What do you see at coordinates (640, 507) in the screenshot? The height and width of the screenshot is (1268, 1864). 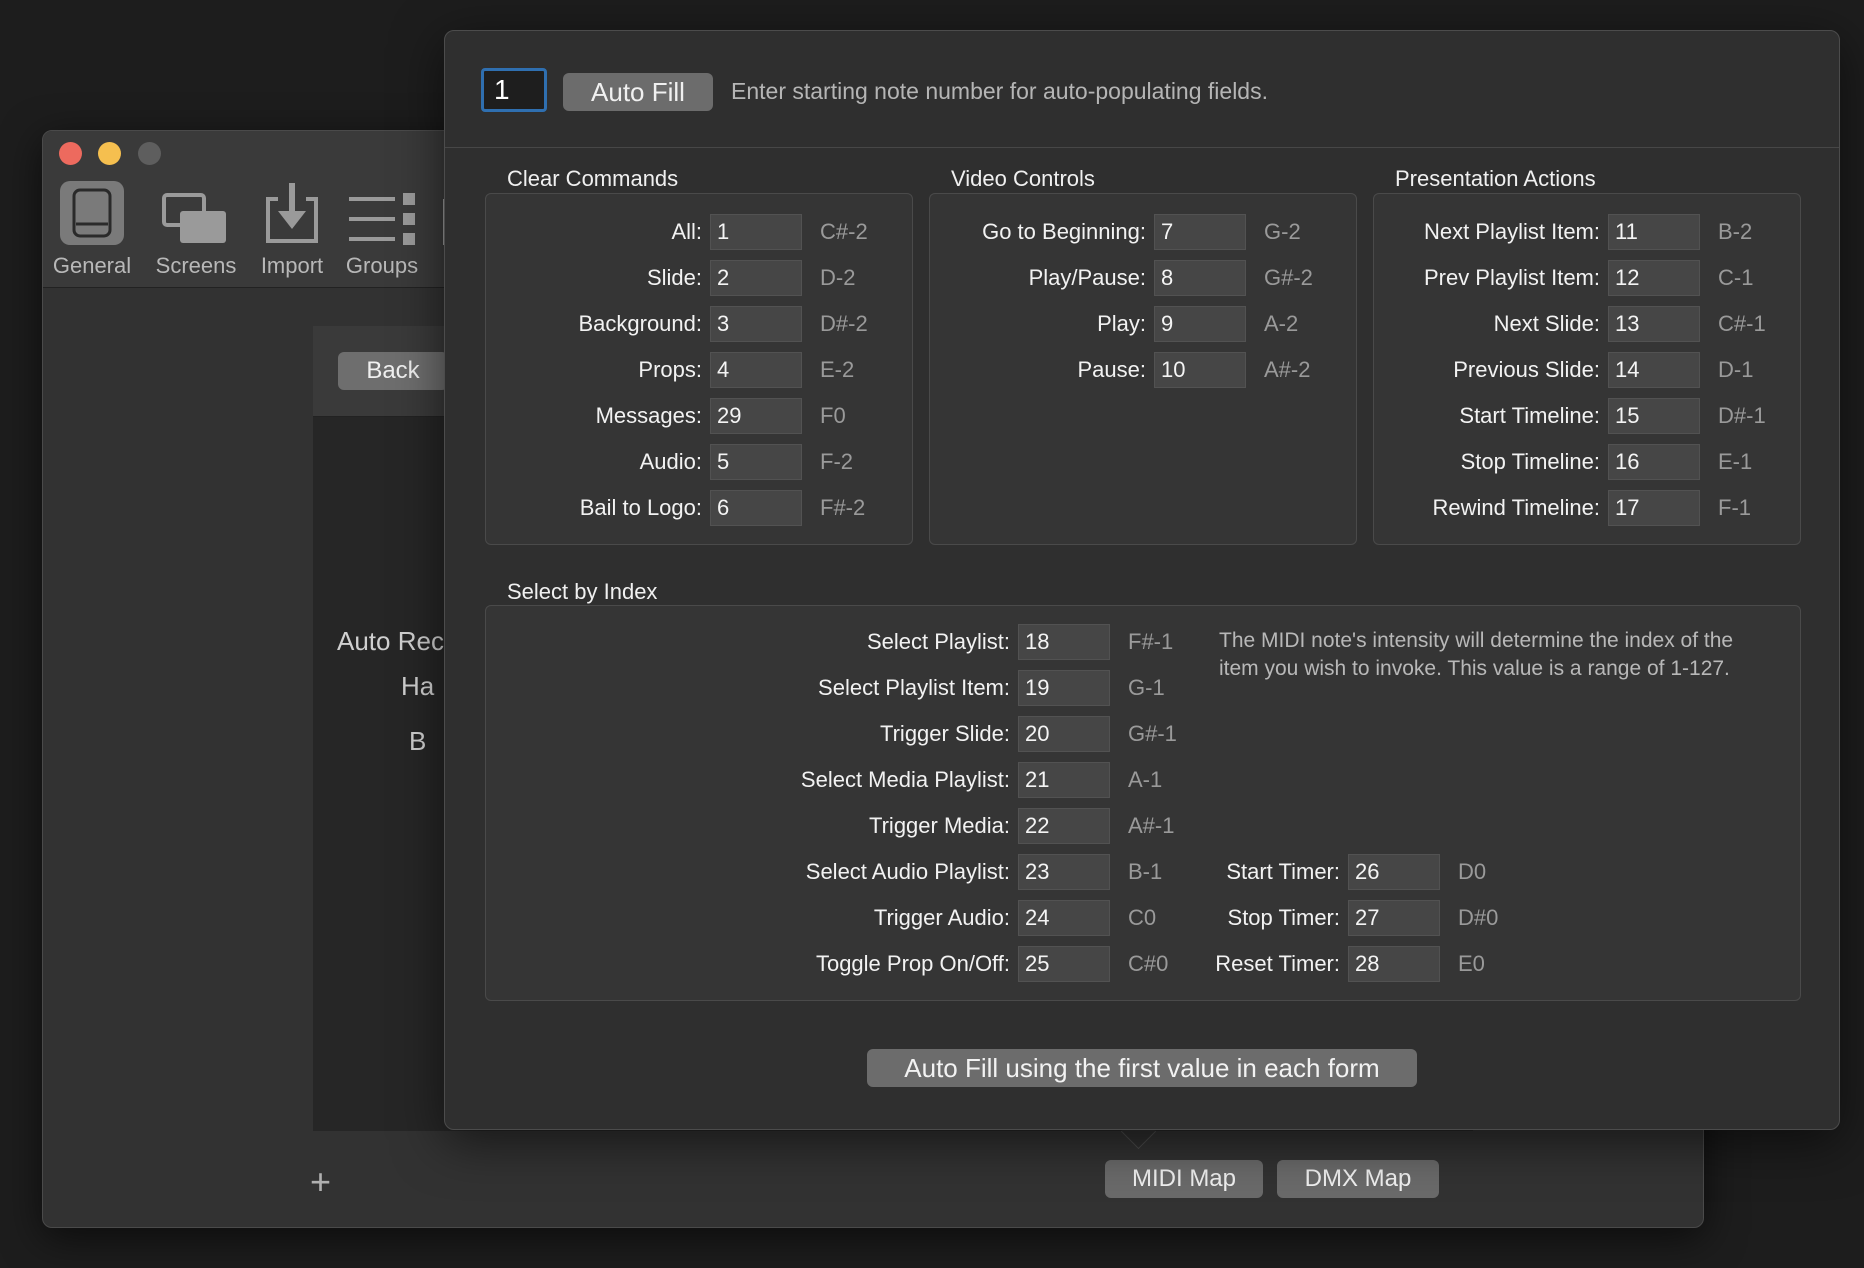 I see `clear-command-label: Bail to Logo:` at bounding box center [640, 507].